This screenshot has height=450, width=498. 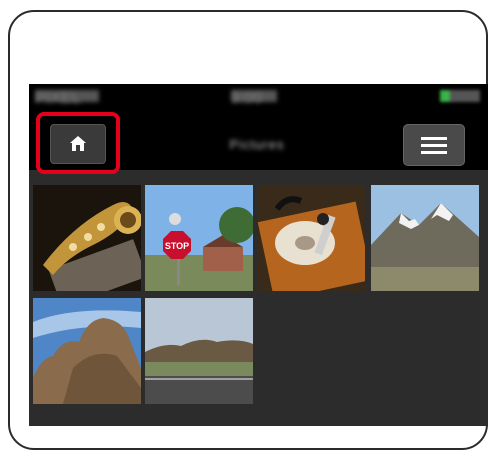 What do you see at coordinates (254, 98) in the screenshot?
I see `status-time: 9:00` at bounding box center [254, 98].